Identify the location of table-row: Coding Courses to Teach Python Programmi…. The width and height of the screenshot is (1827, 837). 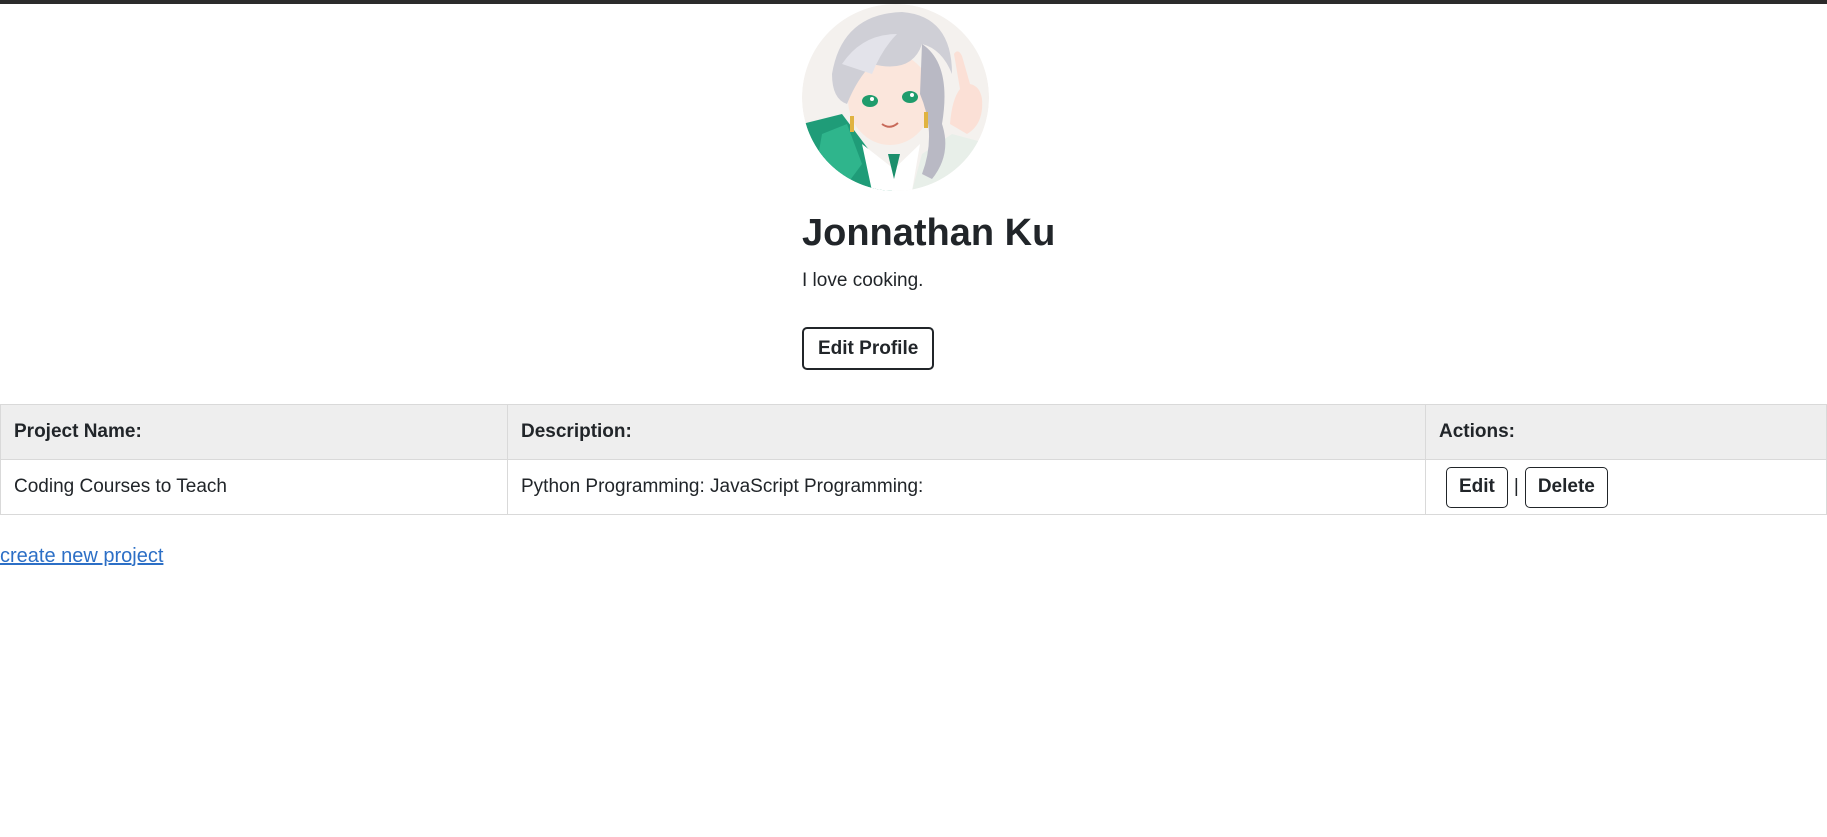
(913, 487).